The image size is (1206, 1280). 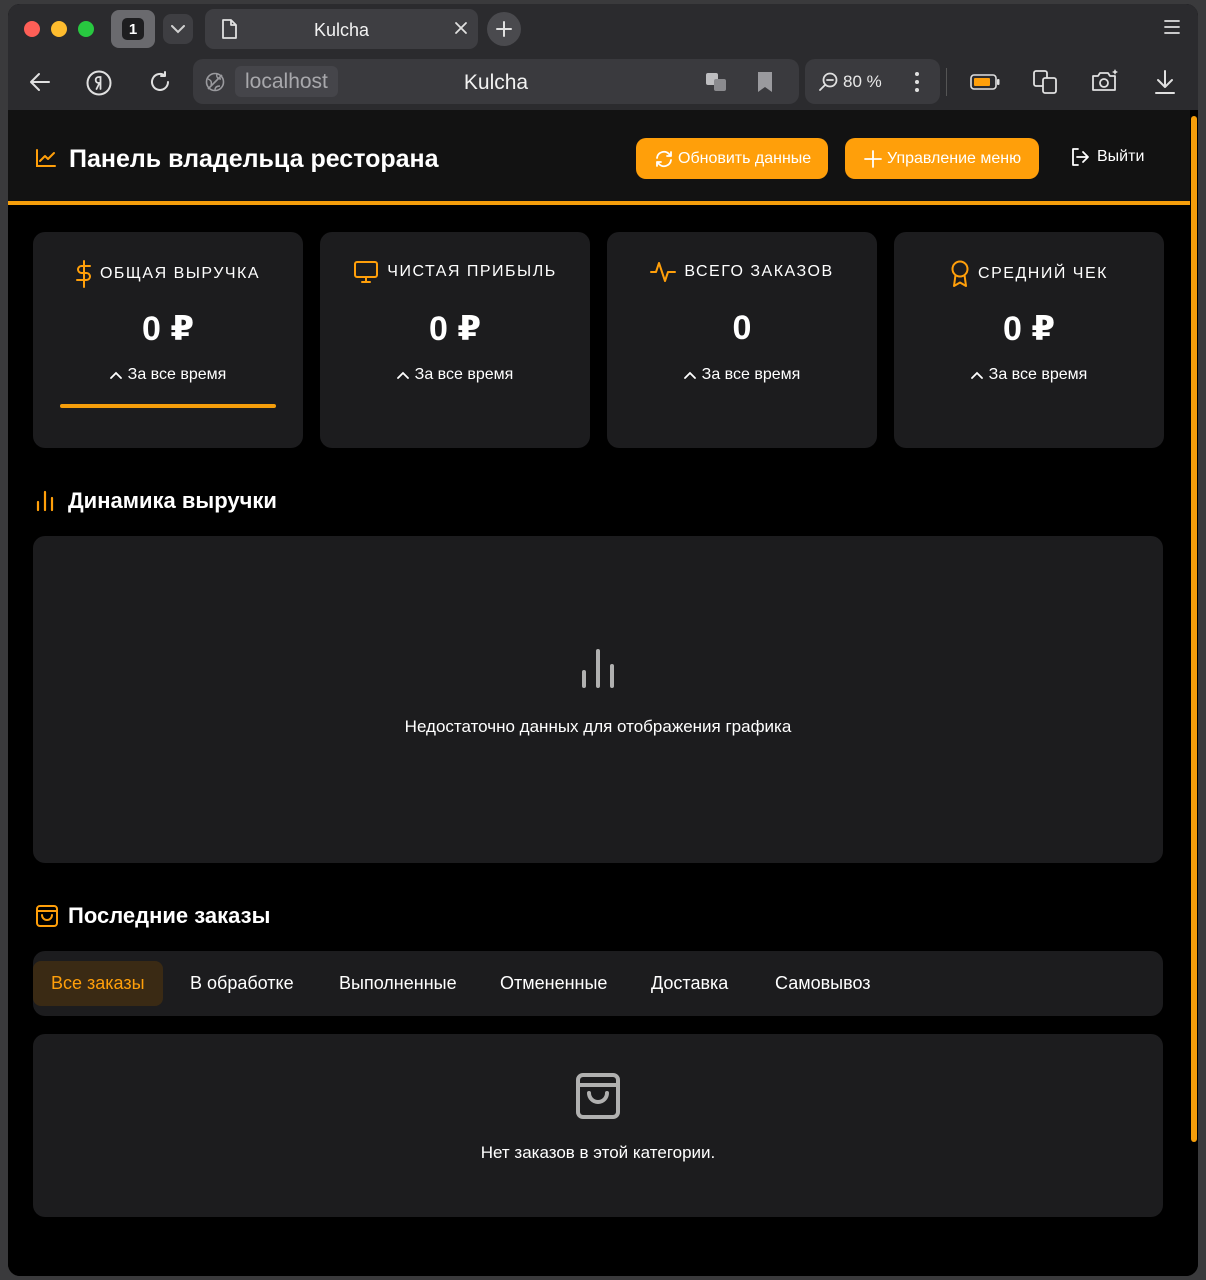 I want to click on translate-panel-icon, so click(x=1045, y=82).